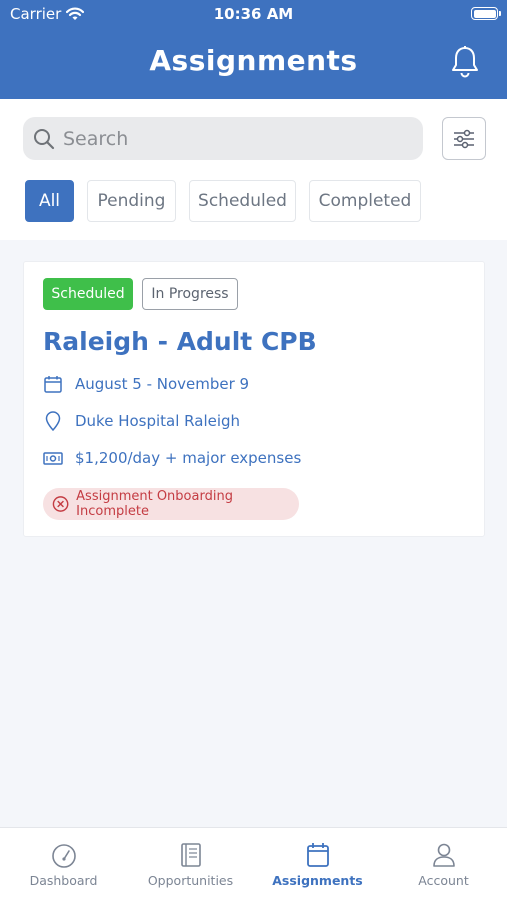  I want to click on search-bar, so click(223, 138).